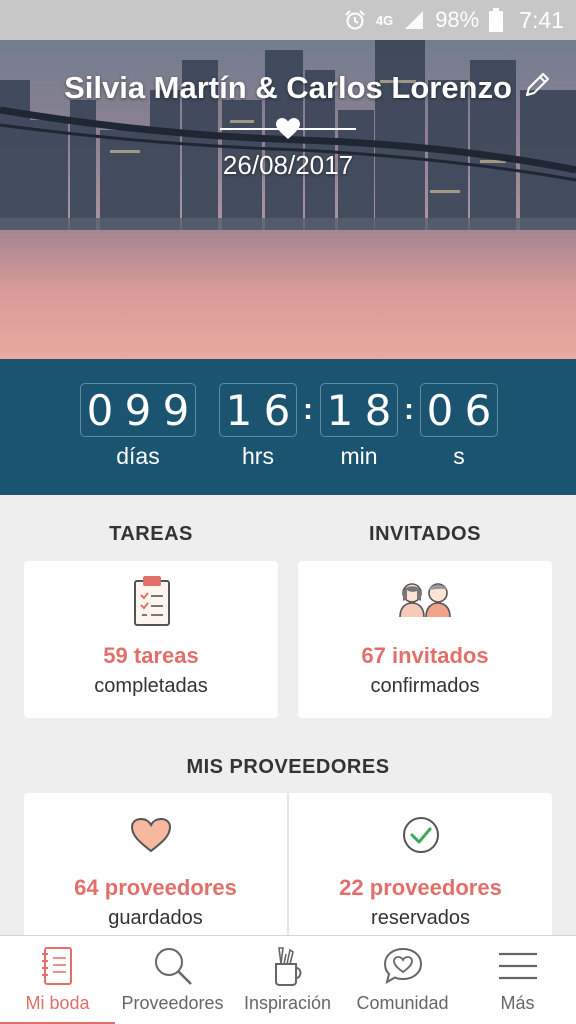 This screenshot has height=1024, width=576. Describe the element at coordinates (239, 410) in the screenshot. I see `hours-digit: 1` at that location.